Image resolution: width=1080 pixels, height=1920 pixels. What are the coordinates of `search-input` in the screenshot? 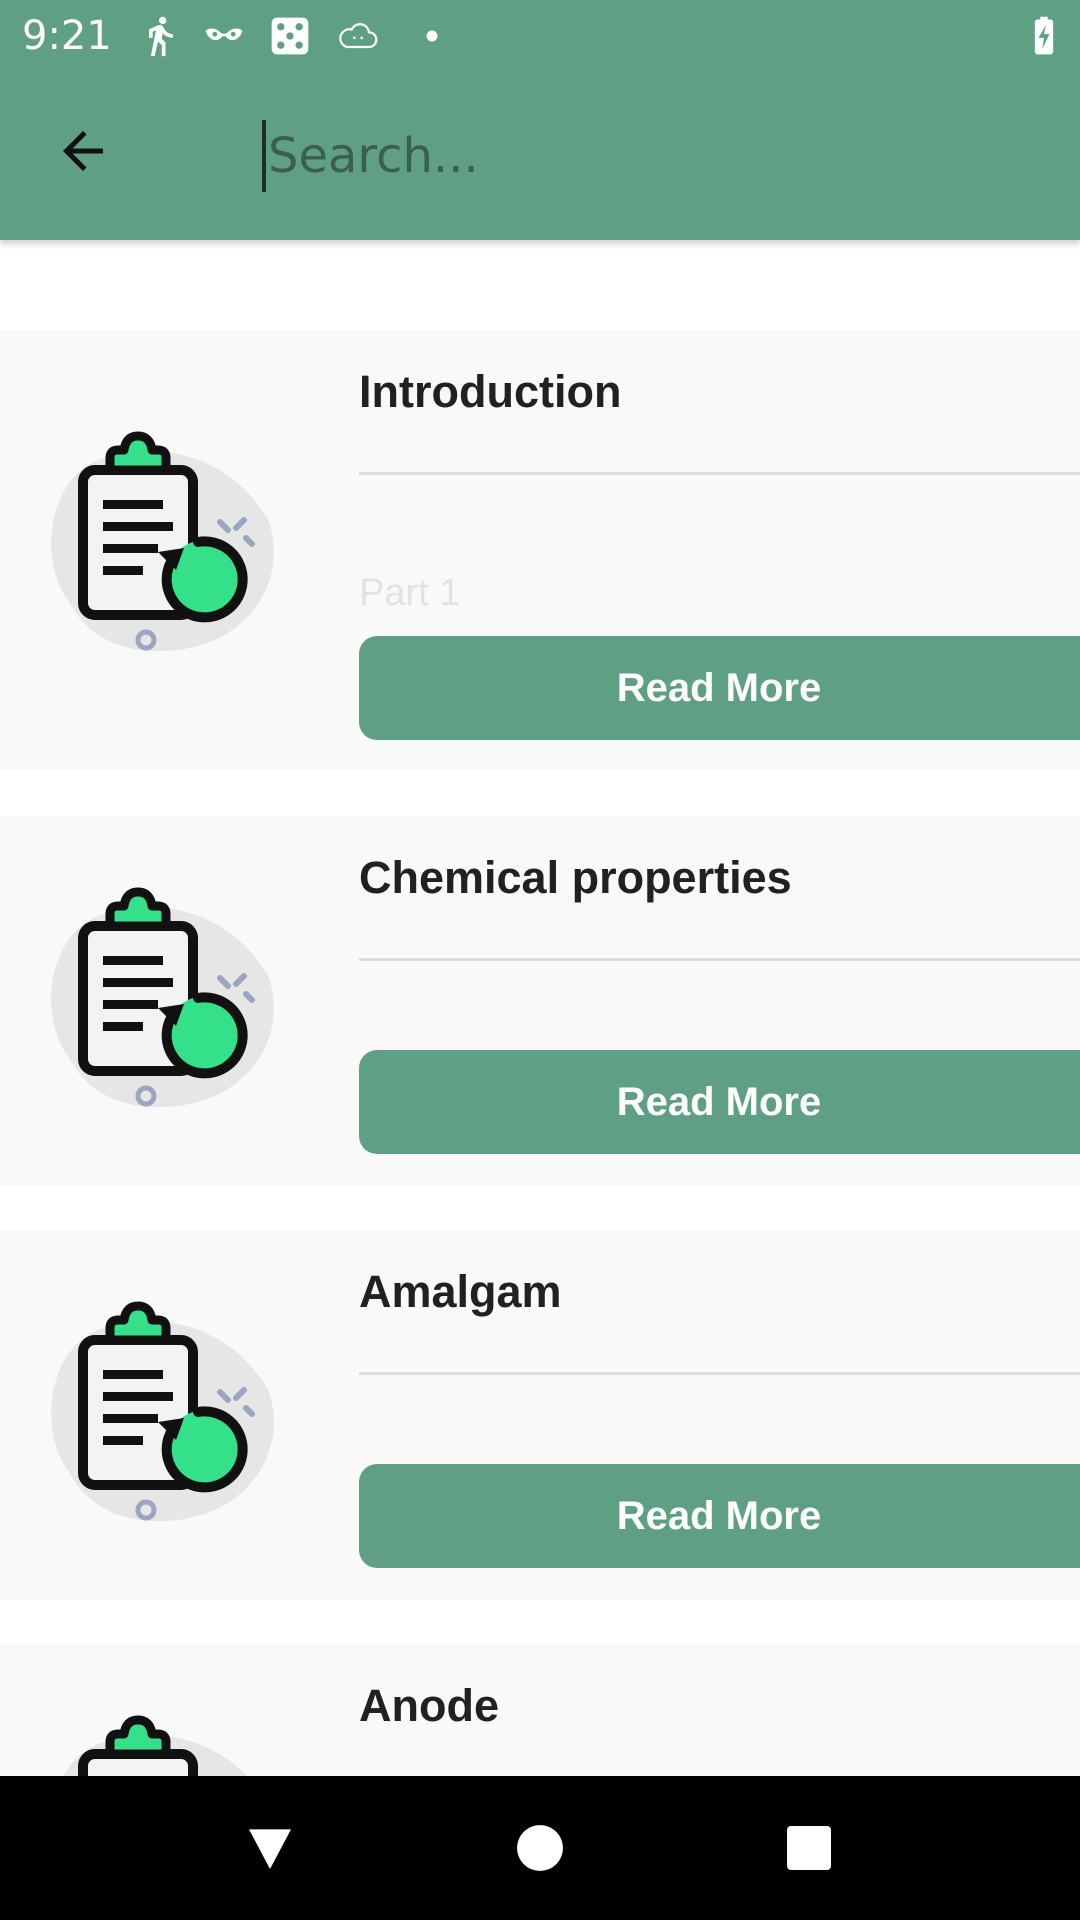 It's located at (638, 156).